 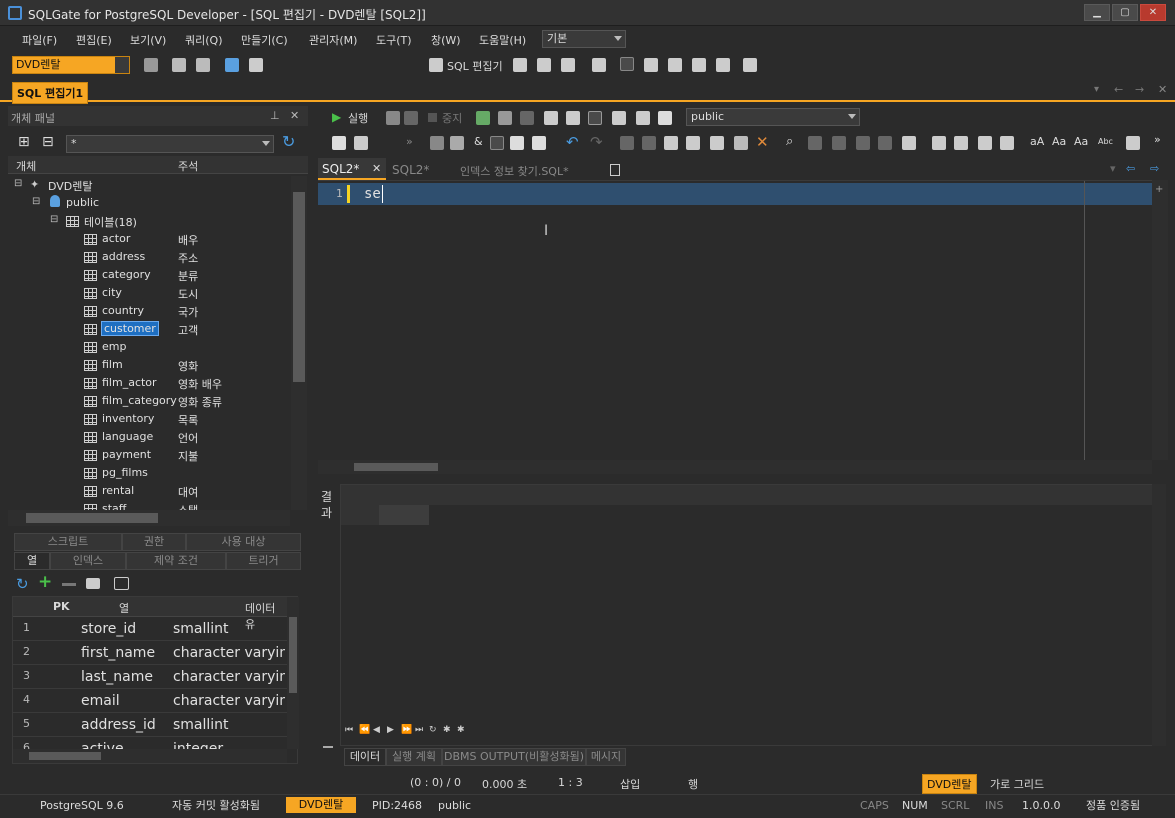 I want to click on goto-line-icon, so click(x=909, y=143).